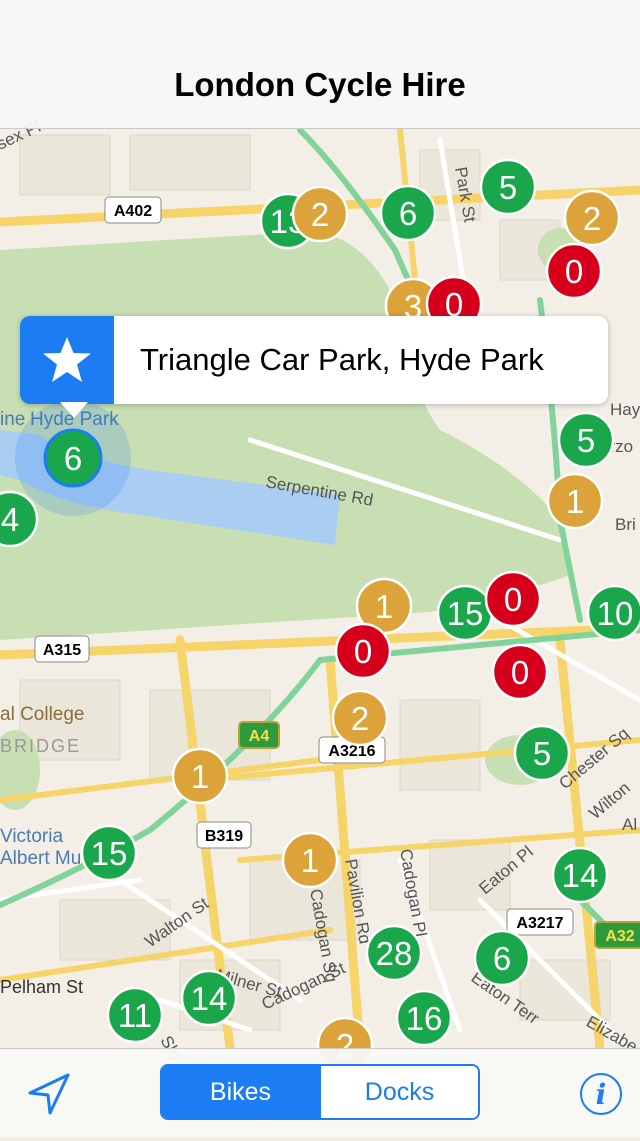 This screenshot has width=640, height=1141. I want to click on station-count: 16, so click(424, 1018).